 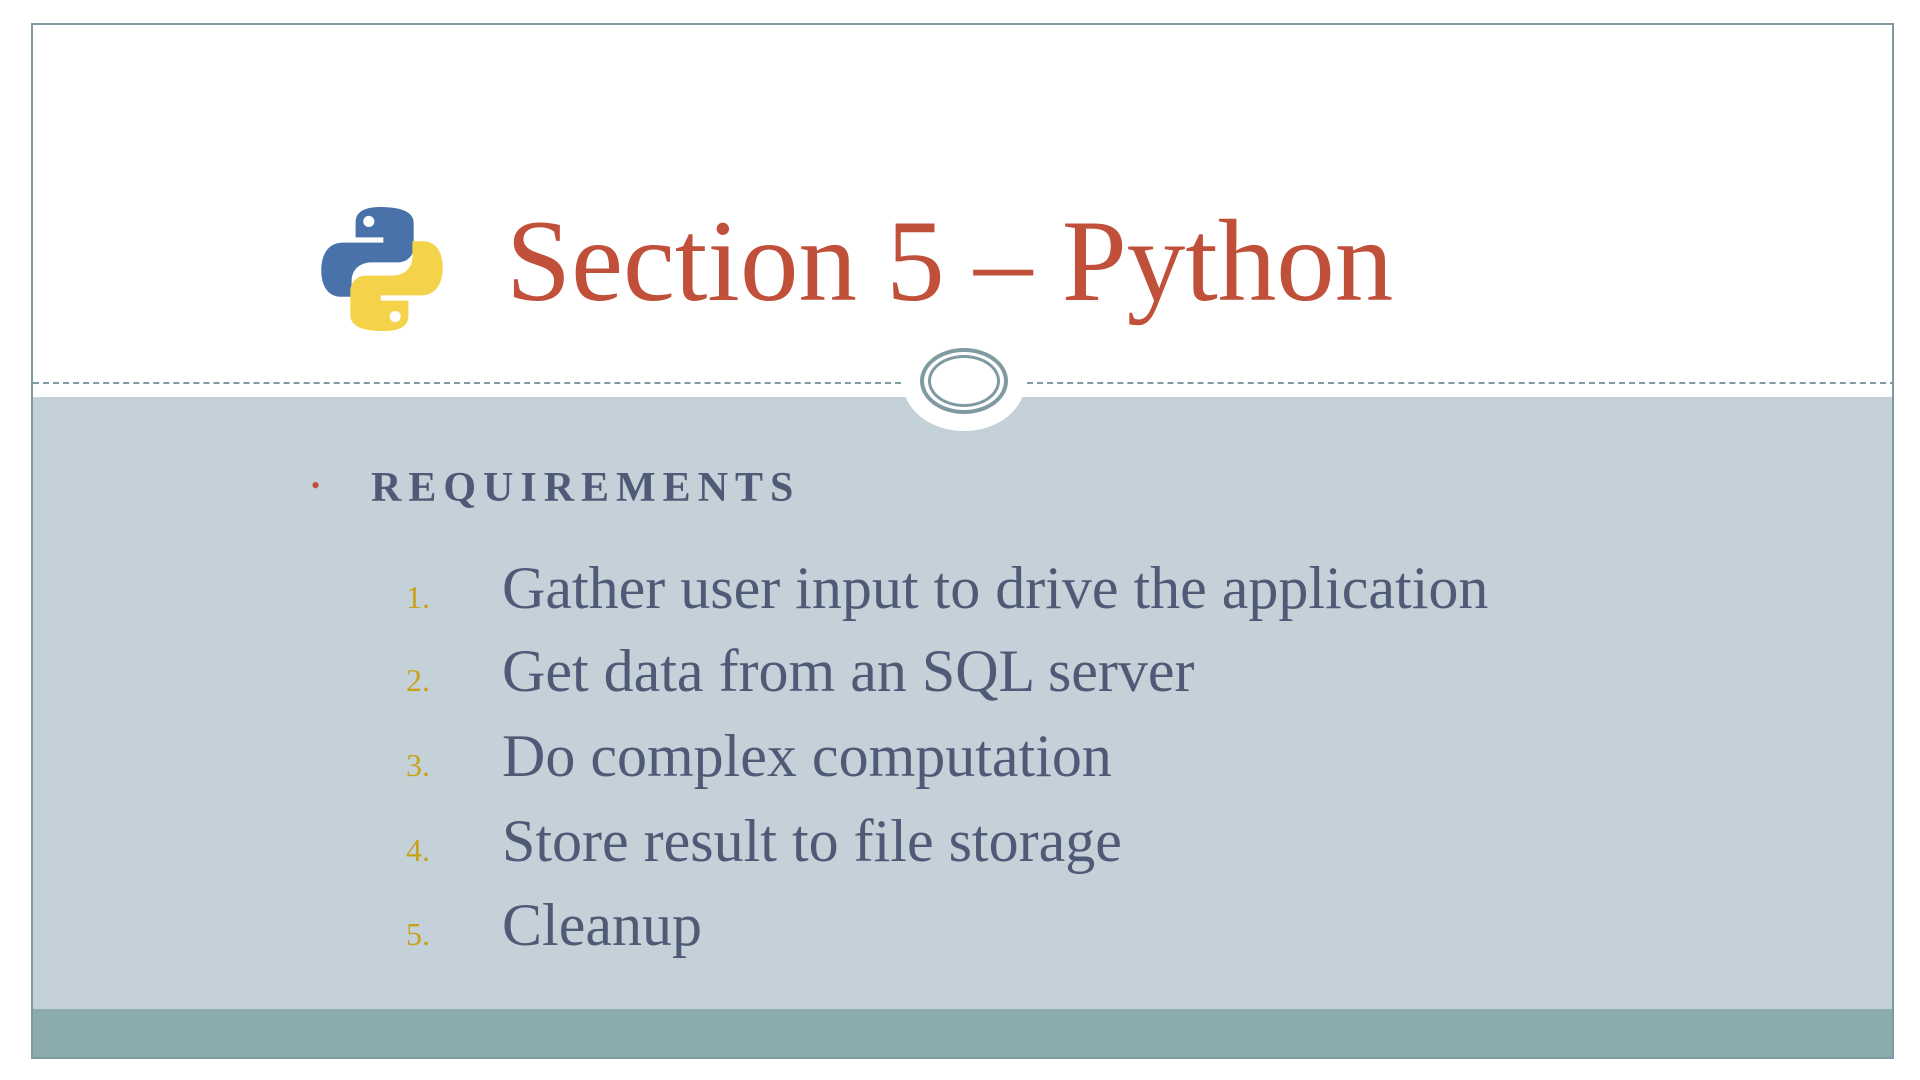 What do you see at coordinates (1459, 383) in the screenshot?
I see `divider-line-right` at bounding box center [1459, 383].